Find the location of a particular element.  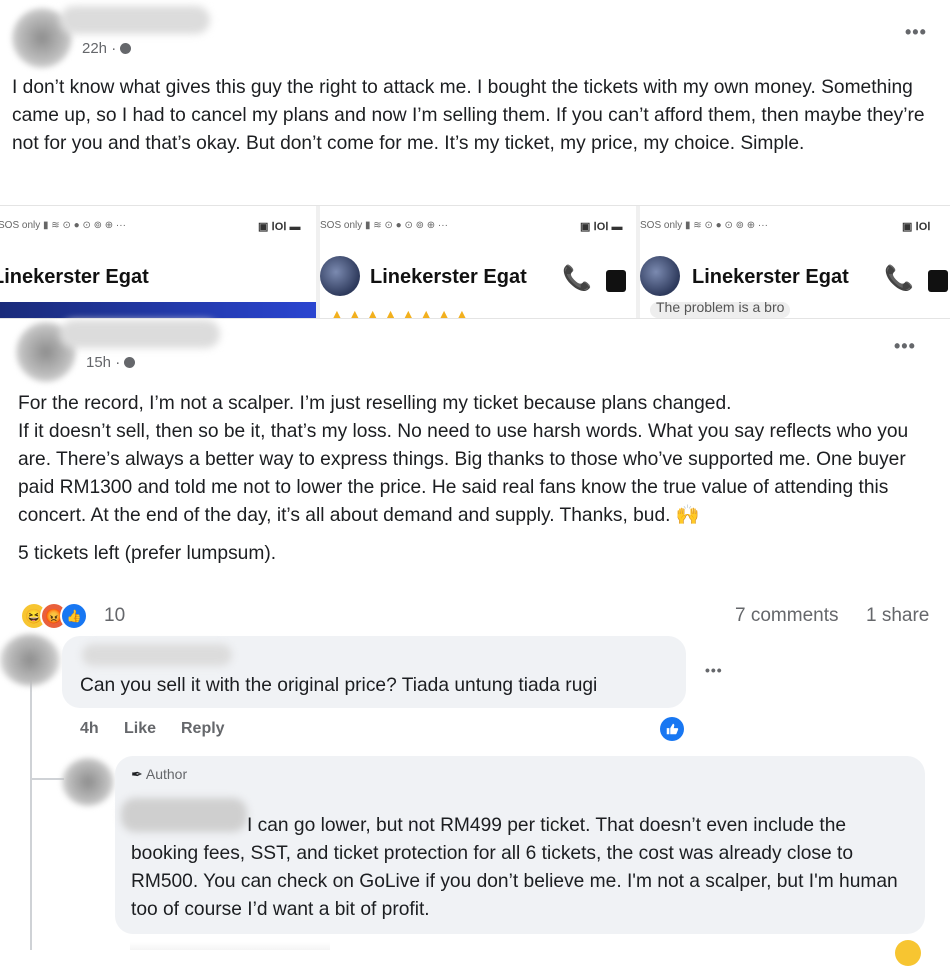

reply-reaction-icon is located at coordinates (908, 953).